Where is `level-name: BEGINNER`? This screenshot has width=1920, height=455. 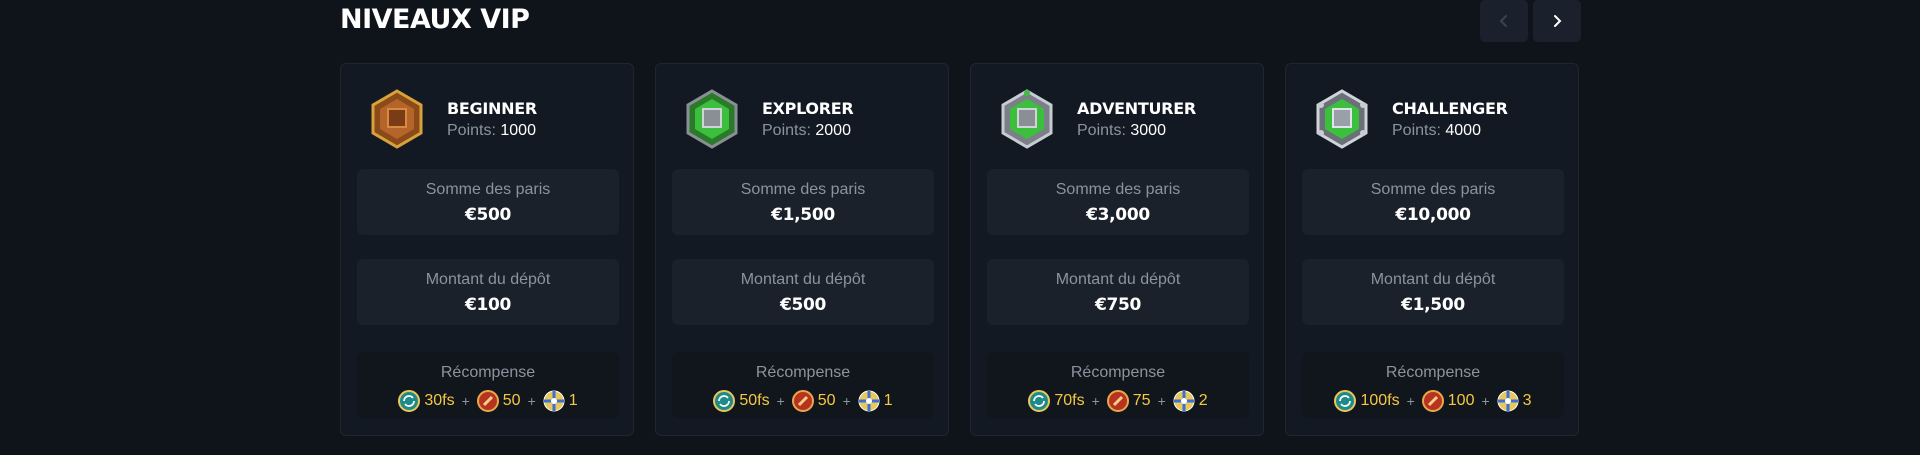
level-name: BEGINNER is located at coordinates (492, 108).